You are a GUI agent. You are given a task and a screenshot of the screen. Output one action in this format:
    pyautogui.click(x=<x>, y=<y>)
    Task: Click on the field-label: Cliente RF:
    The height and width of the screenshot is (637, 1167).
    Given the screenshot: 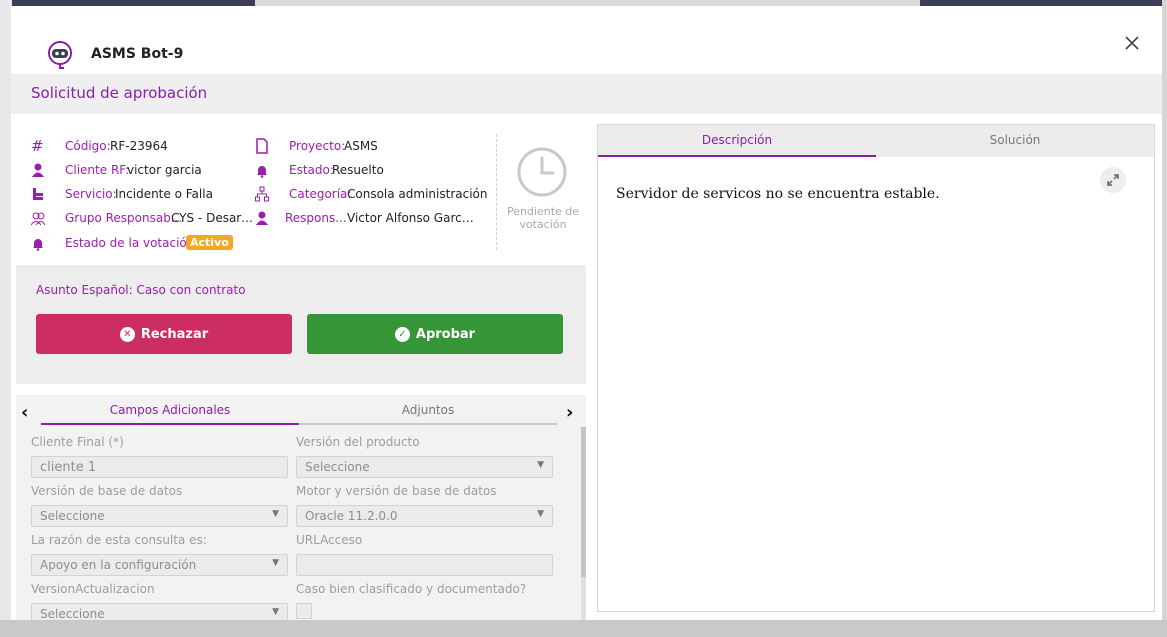 What is the action you would take?
    pyautogui.click(x=97, y=170)
    